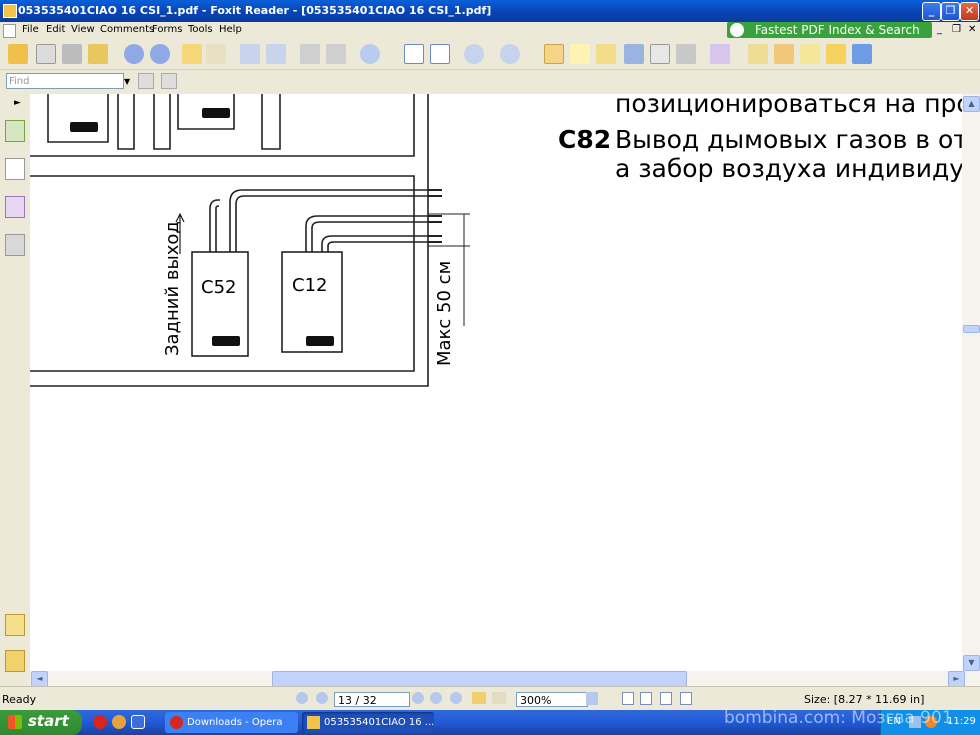 This screenshot has width=980, height=735. I want to click on find-input: Find, so click(65, 81).